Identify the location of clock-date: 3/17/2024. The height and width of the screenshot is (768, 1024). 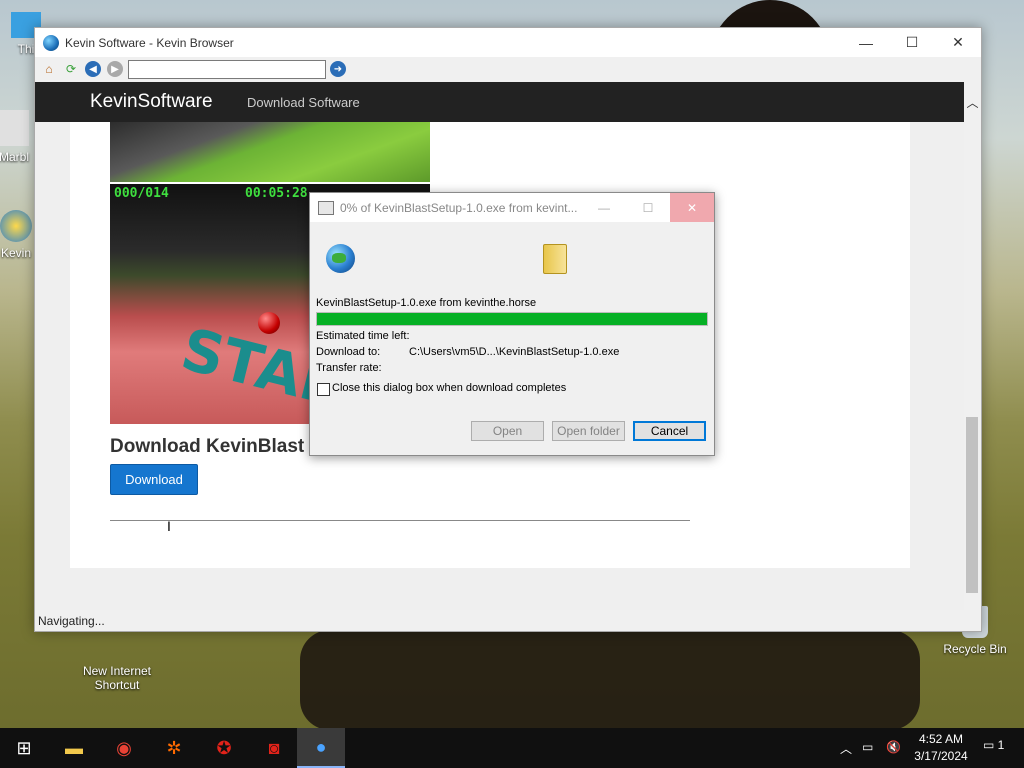
(941, 756).